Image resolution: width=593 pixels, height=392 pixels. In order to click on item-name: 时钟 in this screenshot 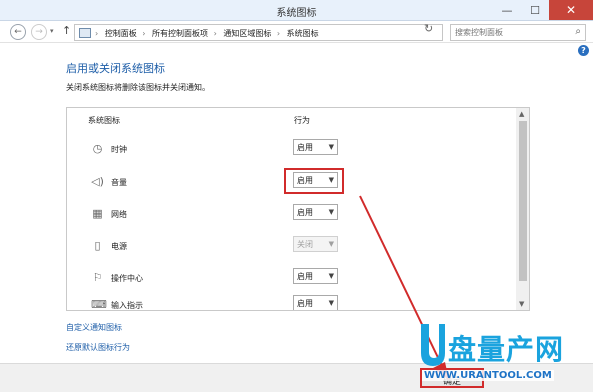, I will do `click(119, 149)`.